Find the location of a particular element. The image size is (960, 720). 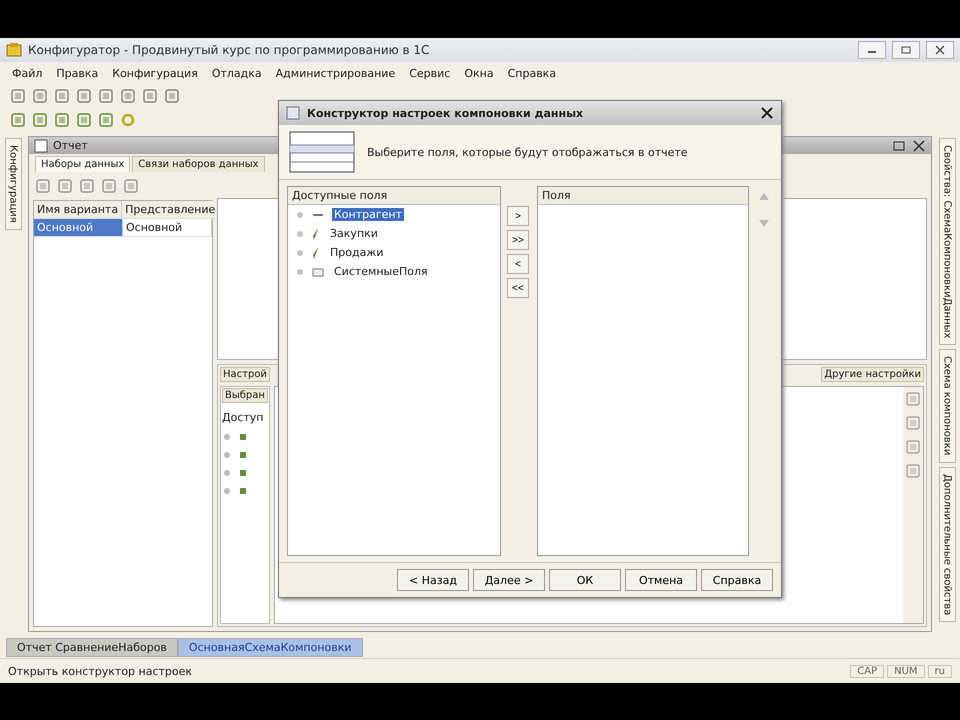

window-title: Конфигуратор - Продвинутый курс по программированию в 1С is located at coordinates (229, 50).